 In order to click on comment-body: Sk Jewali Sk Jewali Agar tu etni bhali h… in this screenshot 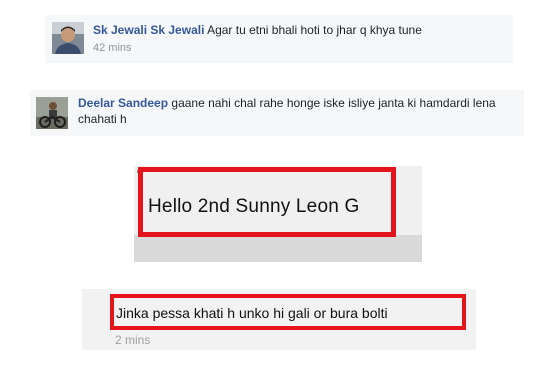, I will do `click(298, 39)`.